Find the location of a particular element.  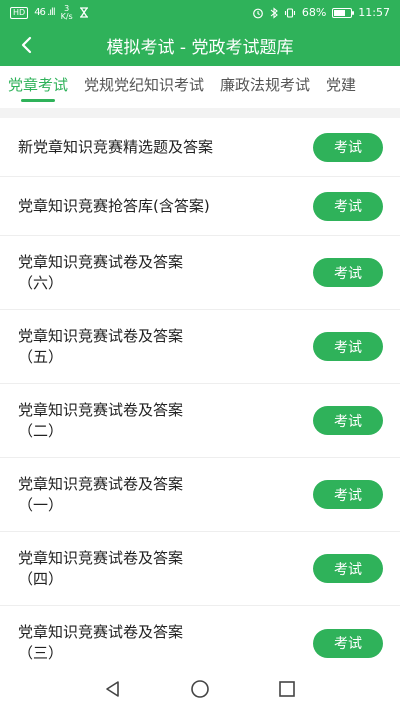

list-item-line2: （二） is located at coordinates (41, 430).